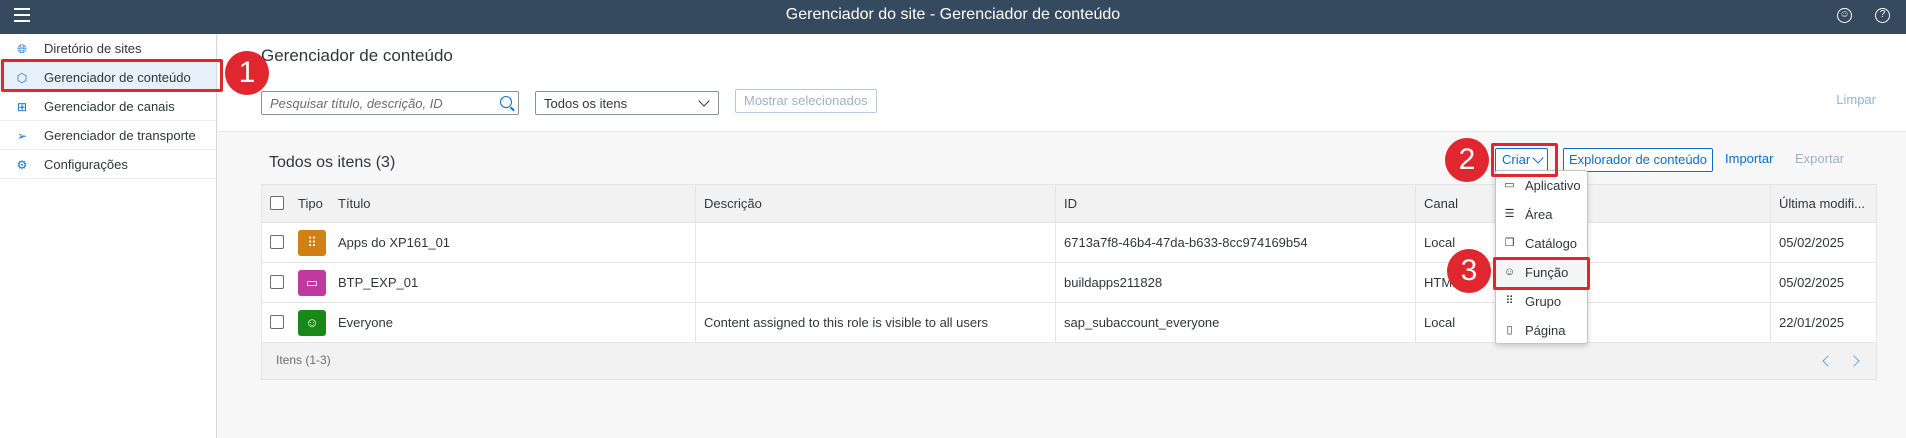 The height and width of the screenshot is (438, 1906). I want to click on paper-plane-icon: ➢, so click(22, 136).